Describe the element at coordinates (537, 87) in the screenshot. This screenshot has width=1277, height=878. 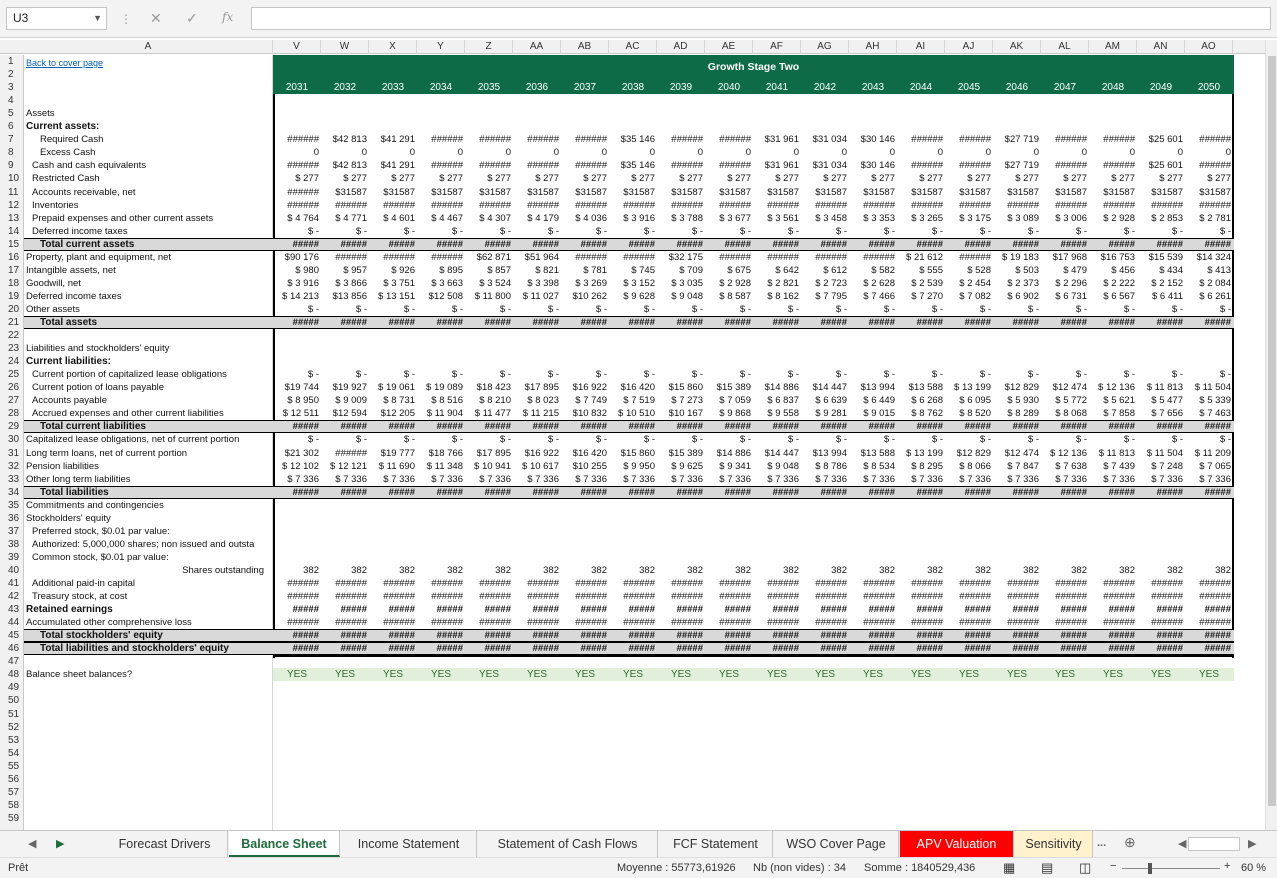
I see `year-cell: 2036` at that location.